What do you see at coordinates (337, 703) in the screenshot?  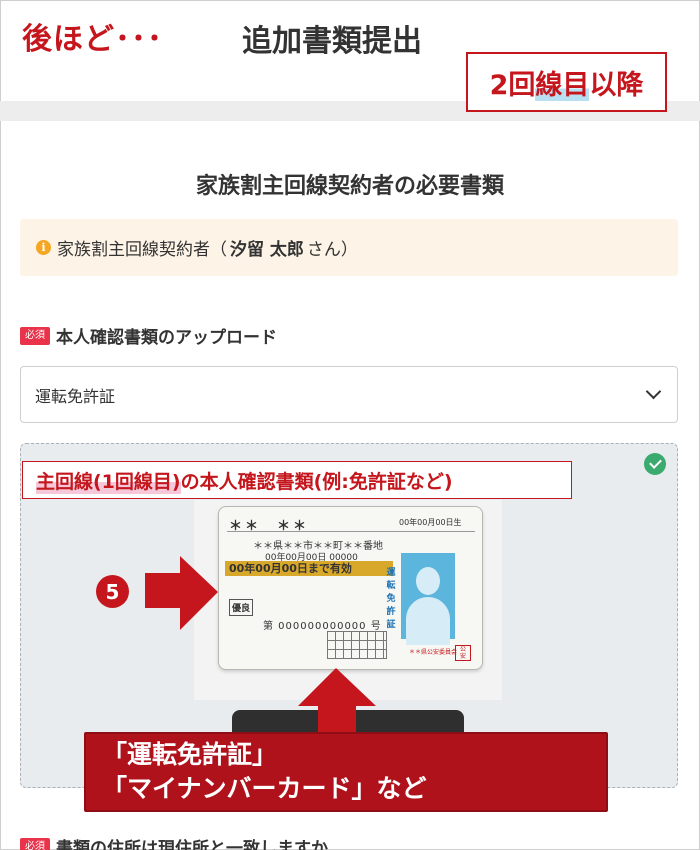 I see `arrow-up-icon` at bounding box center [337, 703].